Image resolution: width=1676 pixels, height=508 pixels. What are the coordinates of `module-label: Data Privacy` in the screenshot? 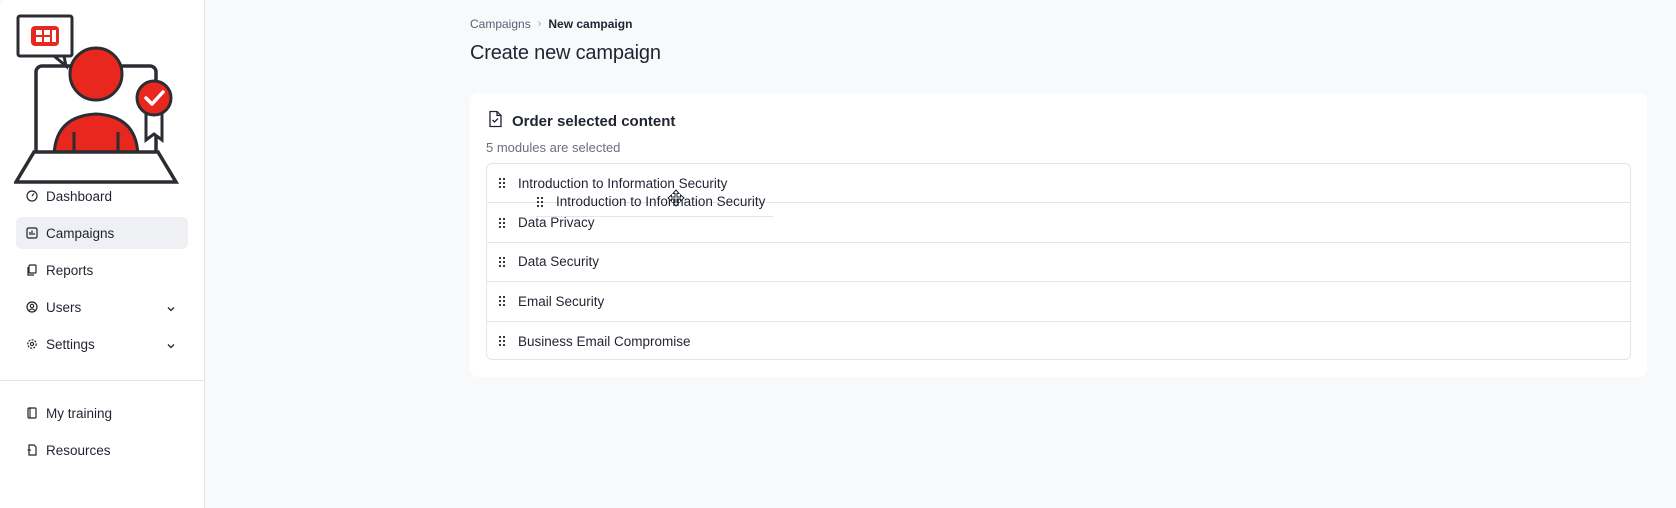 It's located at (556, 223).